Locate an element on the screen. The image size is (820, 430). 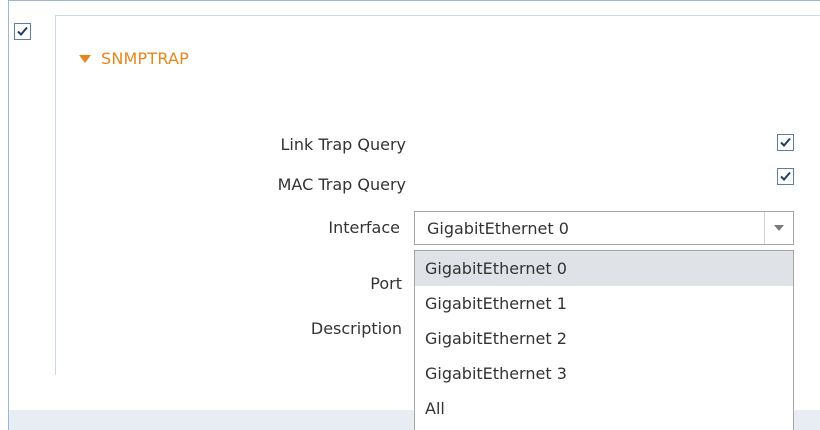
outer-top-border is located at coordinates (414, 0).